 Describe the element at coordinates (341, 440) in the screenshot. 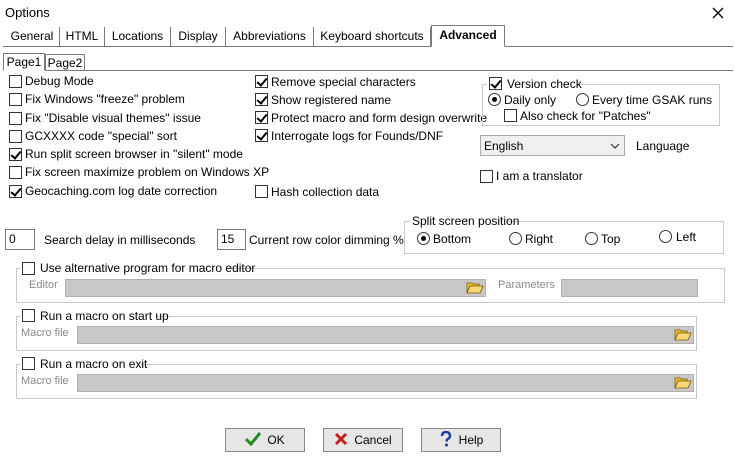

I see `cross-icon` at that location.